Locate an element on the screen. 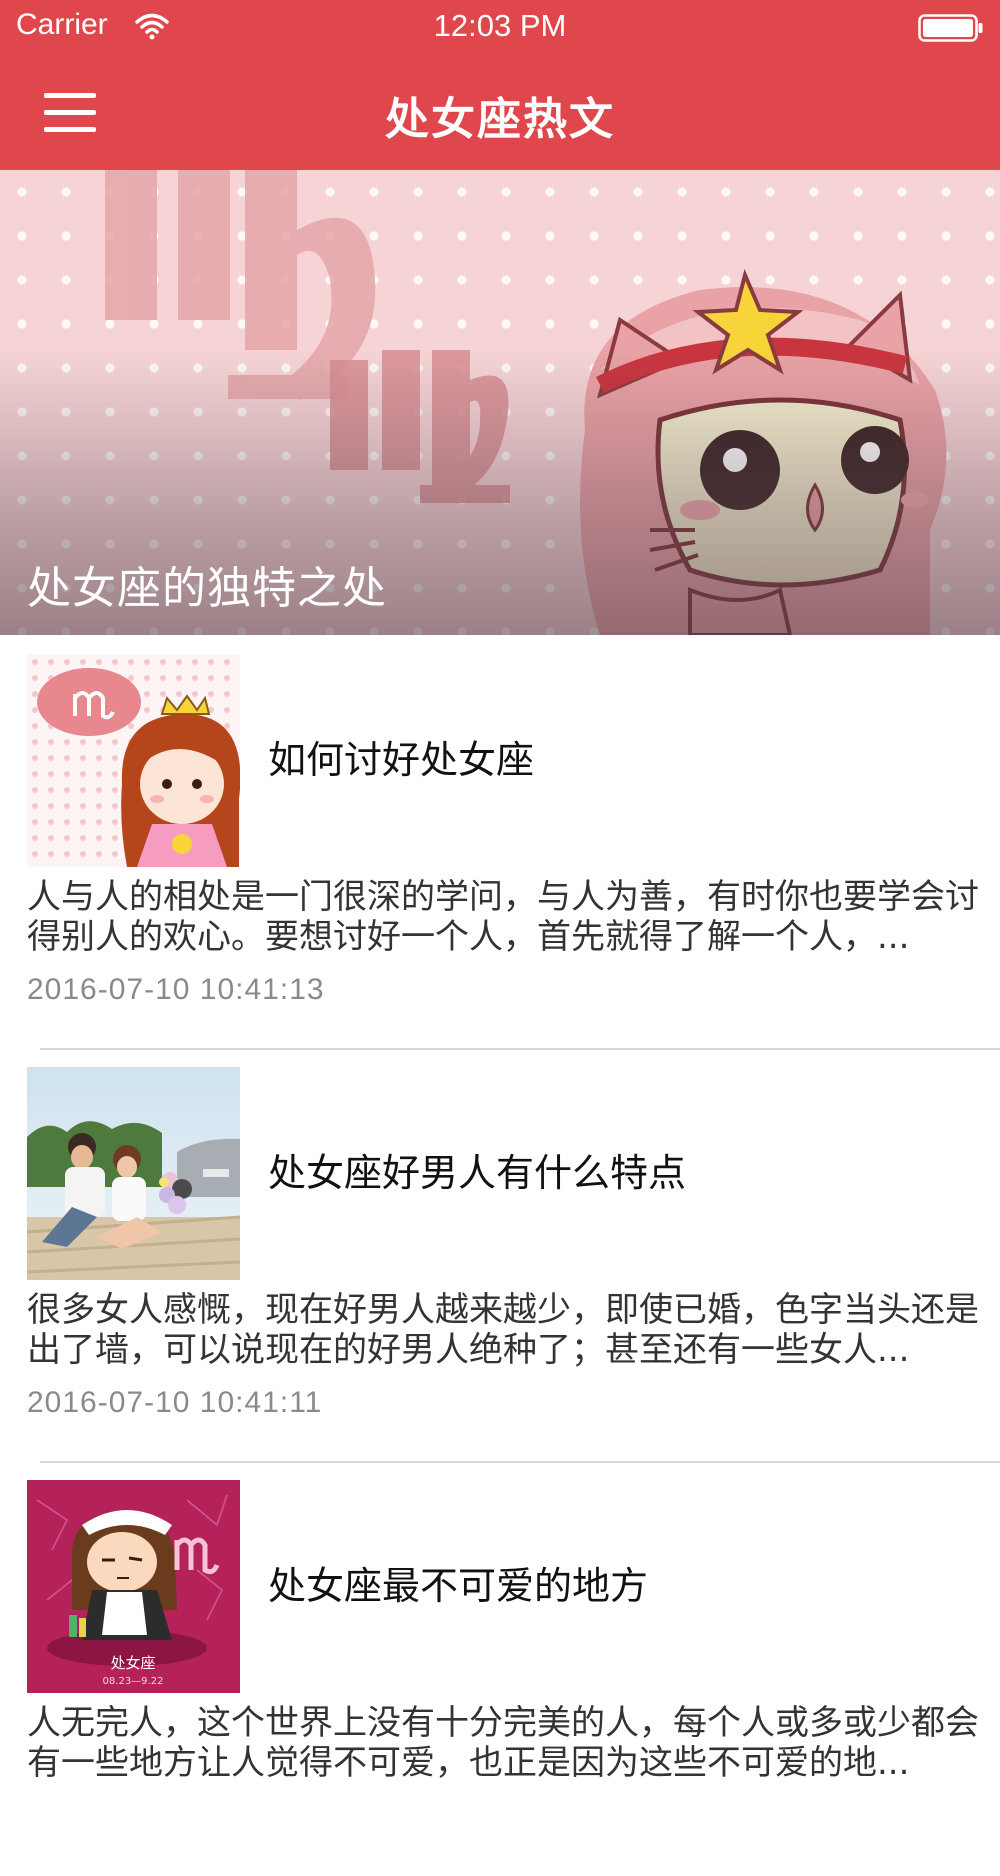 The image size is (1000, 1876). status-bar: Carrier 12:03 PM is located at coordinates (500, 27).